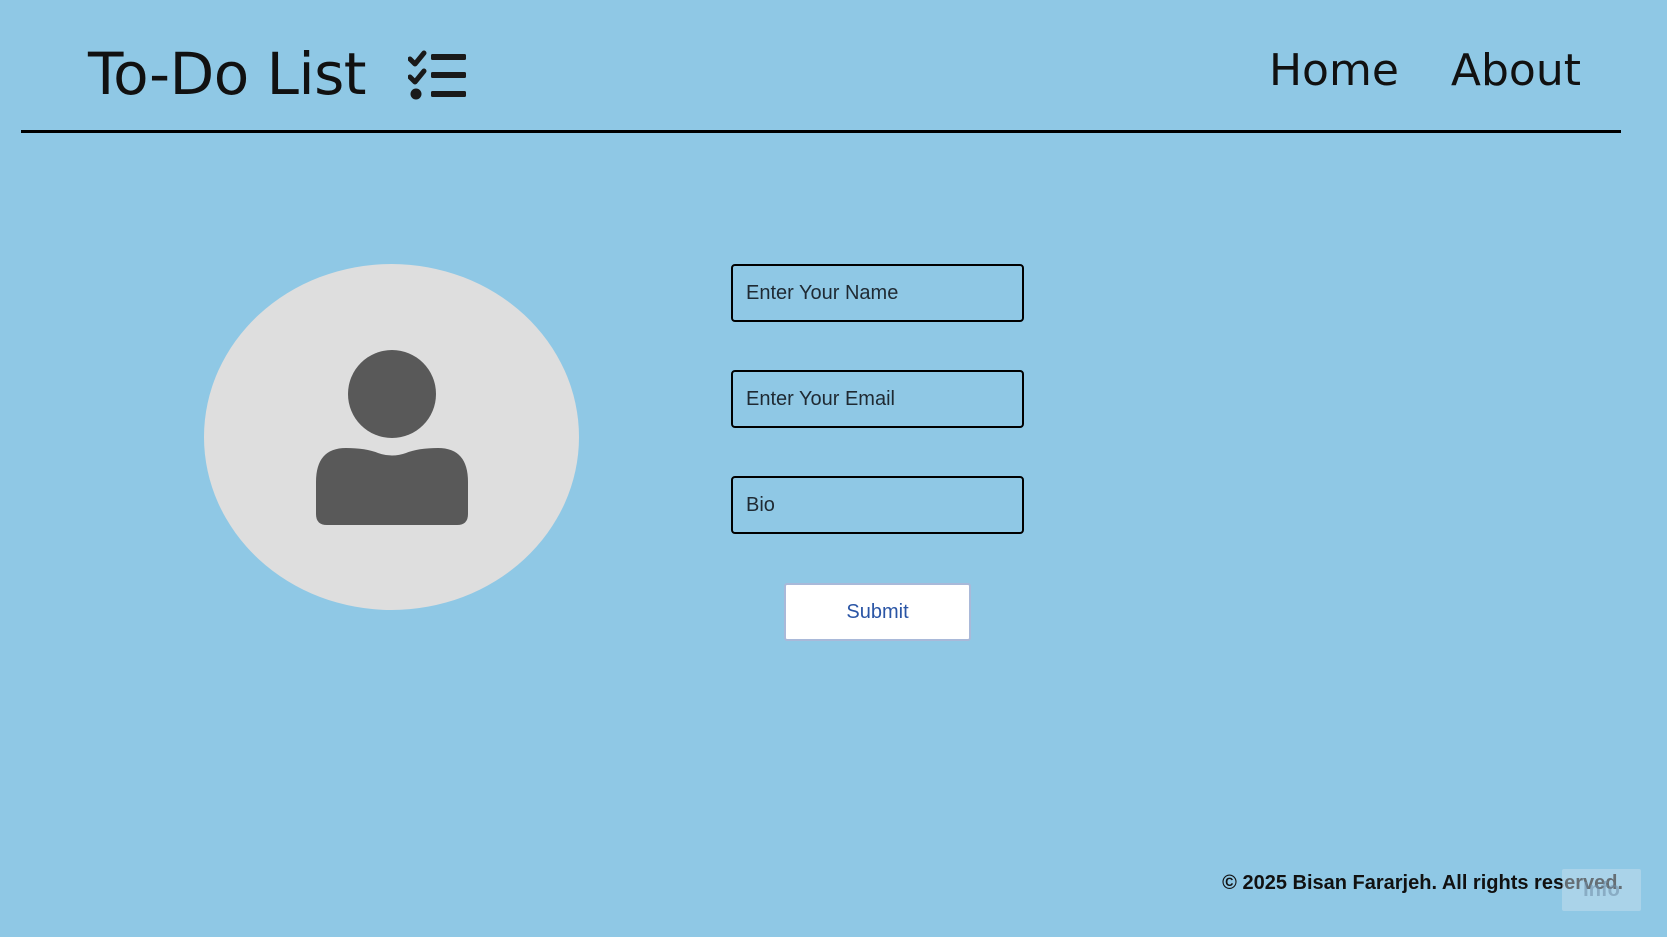 This screenshot has width=1667, height=937. I want to click on profile-form: Submit, so click(878, 452).